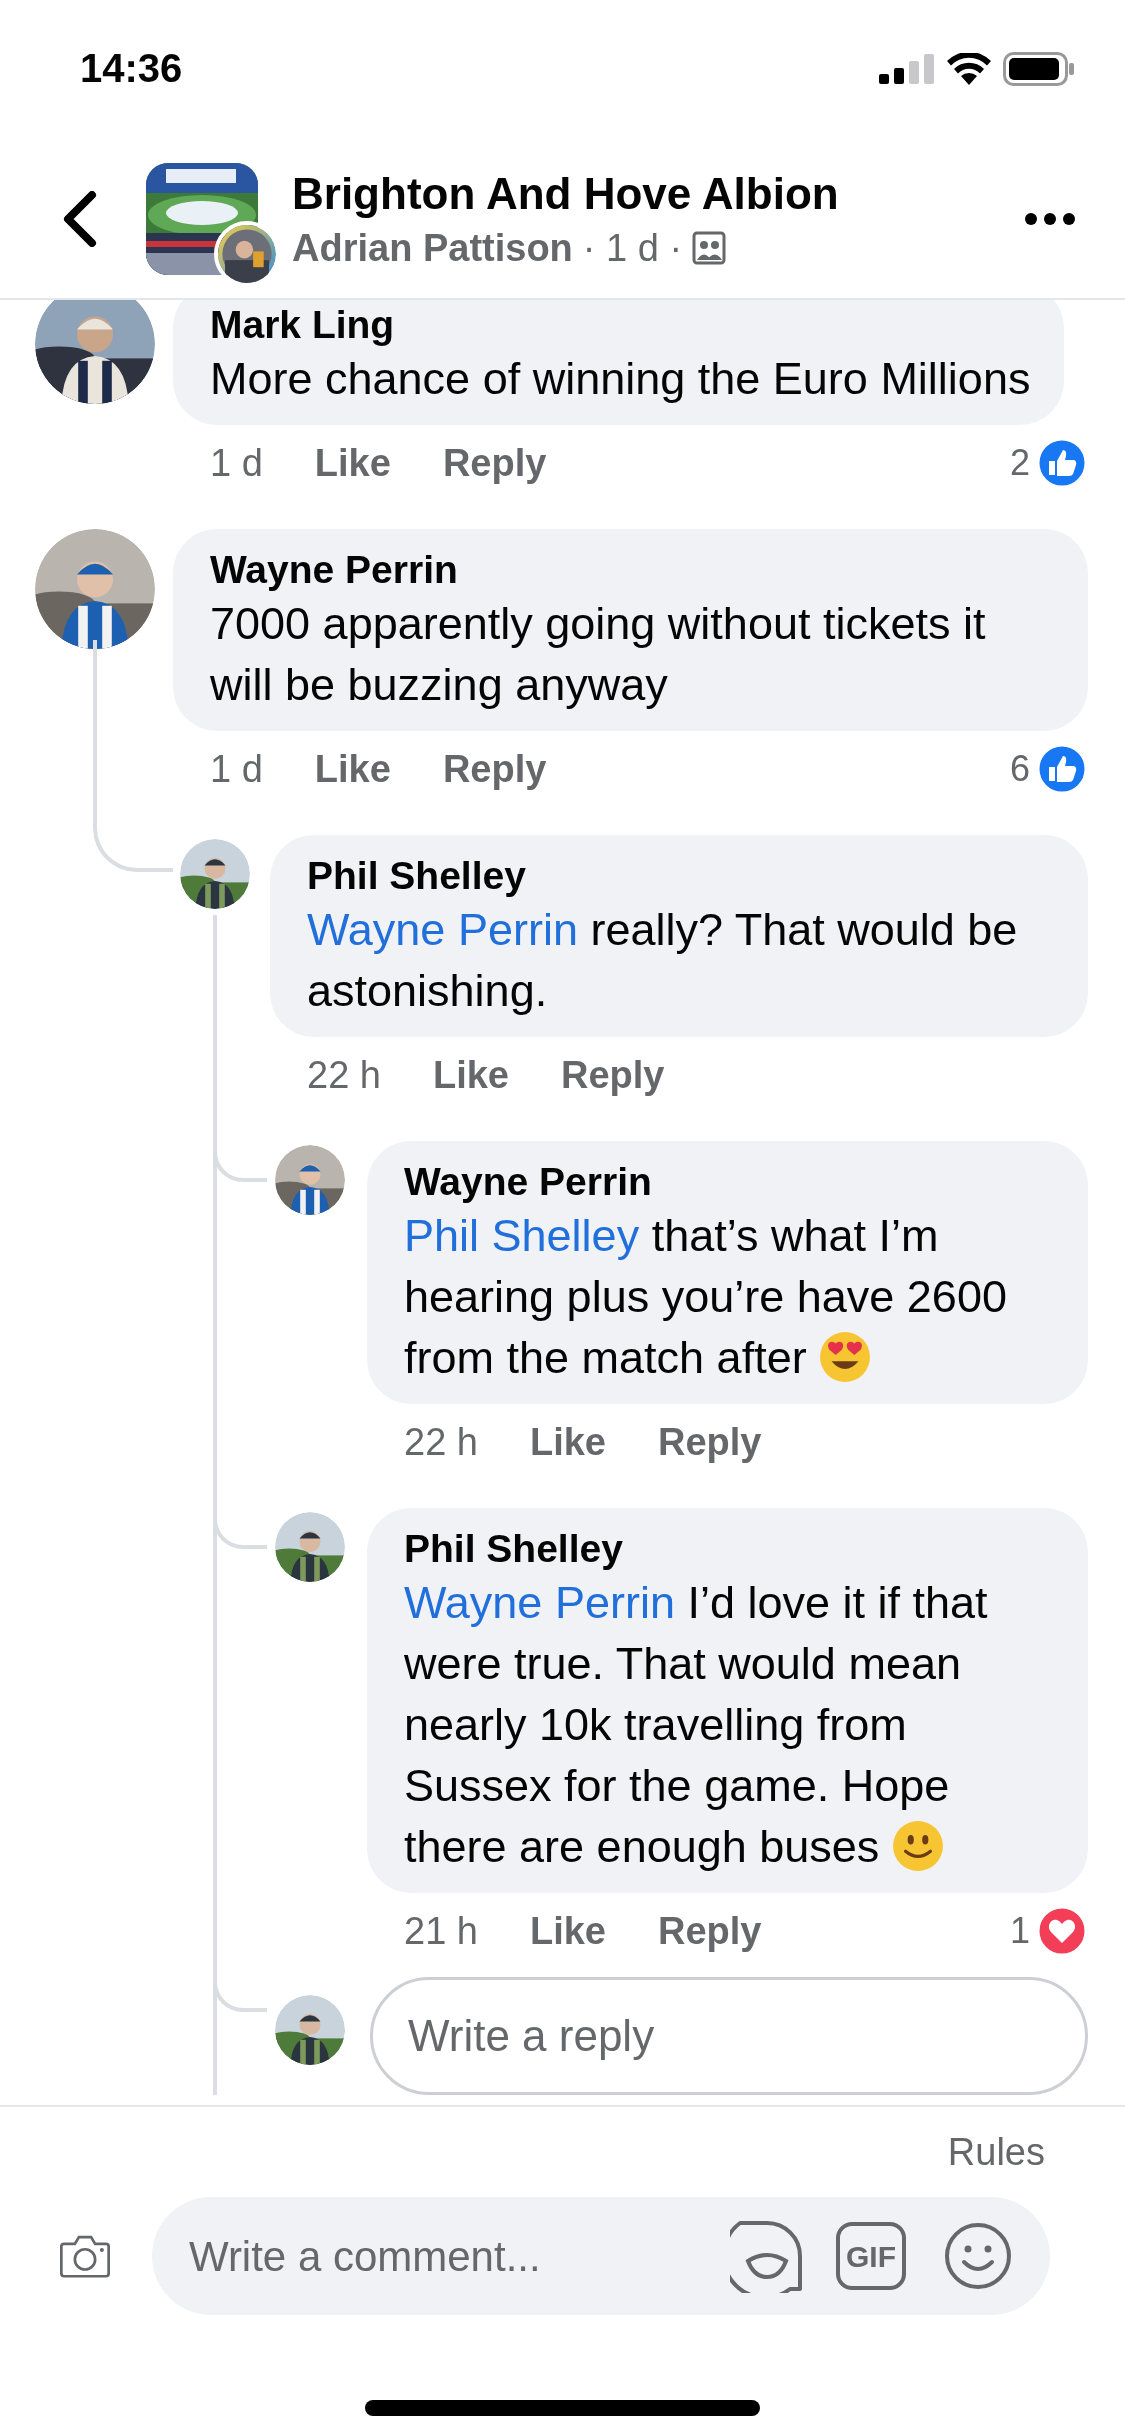  I want to click on wifi-icon, so click(969, 69).